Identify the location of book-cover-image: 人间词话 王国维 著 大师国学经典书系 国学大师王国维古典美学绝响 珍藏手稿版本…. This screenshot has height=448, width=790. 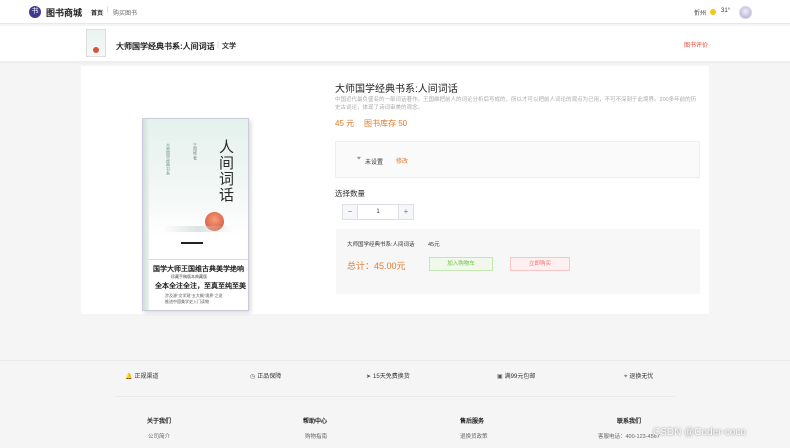
(195, 214).